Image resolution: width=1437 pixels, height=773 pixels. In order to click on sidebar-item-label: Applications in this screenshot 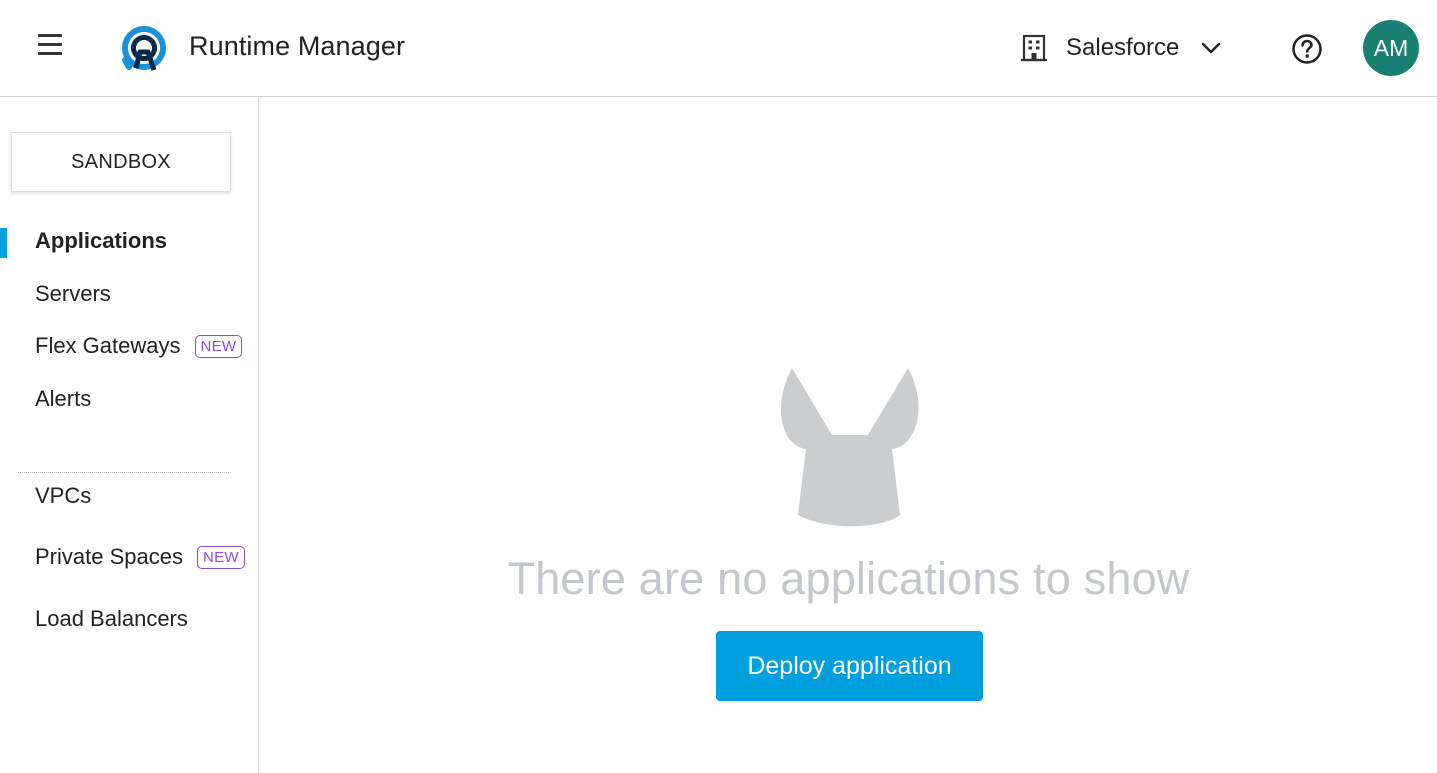, I will do `click(101, 240)`.